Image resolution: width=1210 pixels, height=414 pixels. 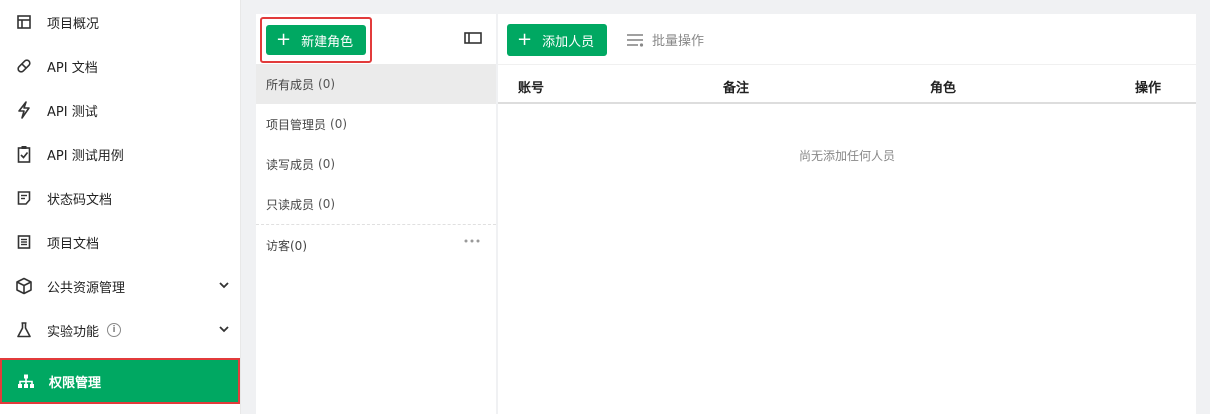 I want to click on sidebar-item-overview: 项目概况, so click(x=120, y=22).